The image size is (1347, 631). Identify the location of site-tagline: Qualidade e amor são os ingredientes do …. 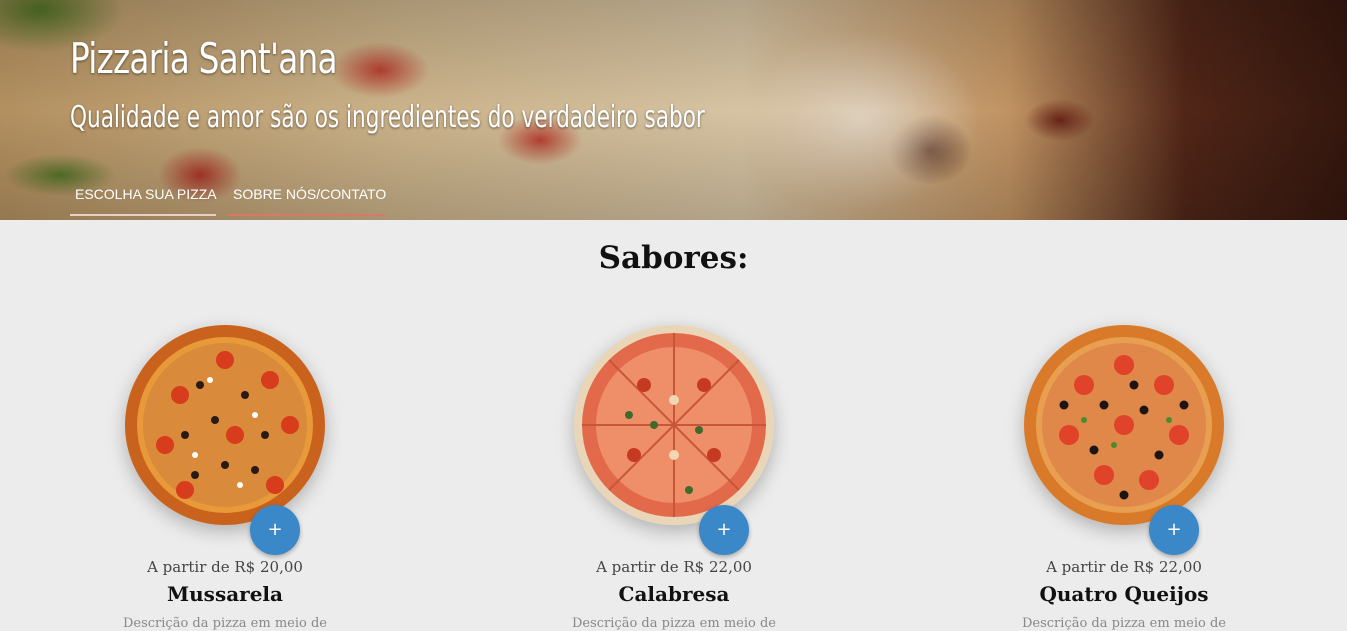
(387, 117).